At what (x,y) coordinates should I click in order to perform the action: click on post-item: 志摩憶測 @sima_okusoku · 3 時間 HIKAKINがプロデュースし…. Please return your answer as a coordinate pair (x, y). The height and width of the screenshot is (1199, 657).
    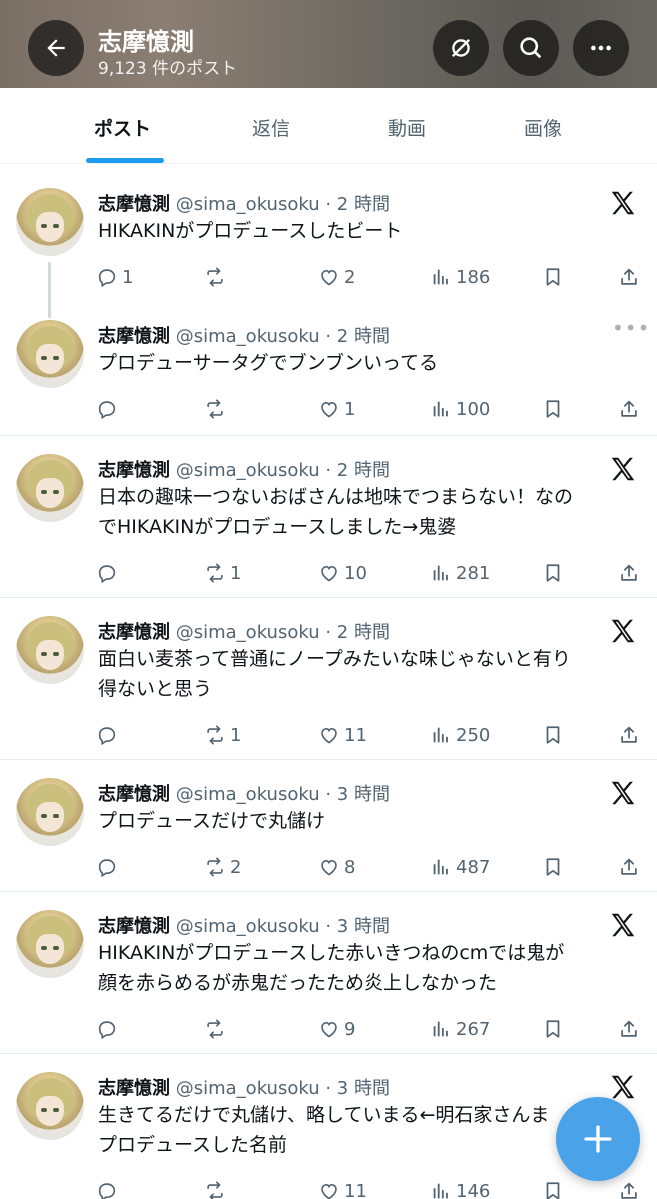
    Looking at the image, I should click on (328, 973).